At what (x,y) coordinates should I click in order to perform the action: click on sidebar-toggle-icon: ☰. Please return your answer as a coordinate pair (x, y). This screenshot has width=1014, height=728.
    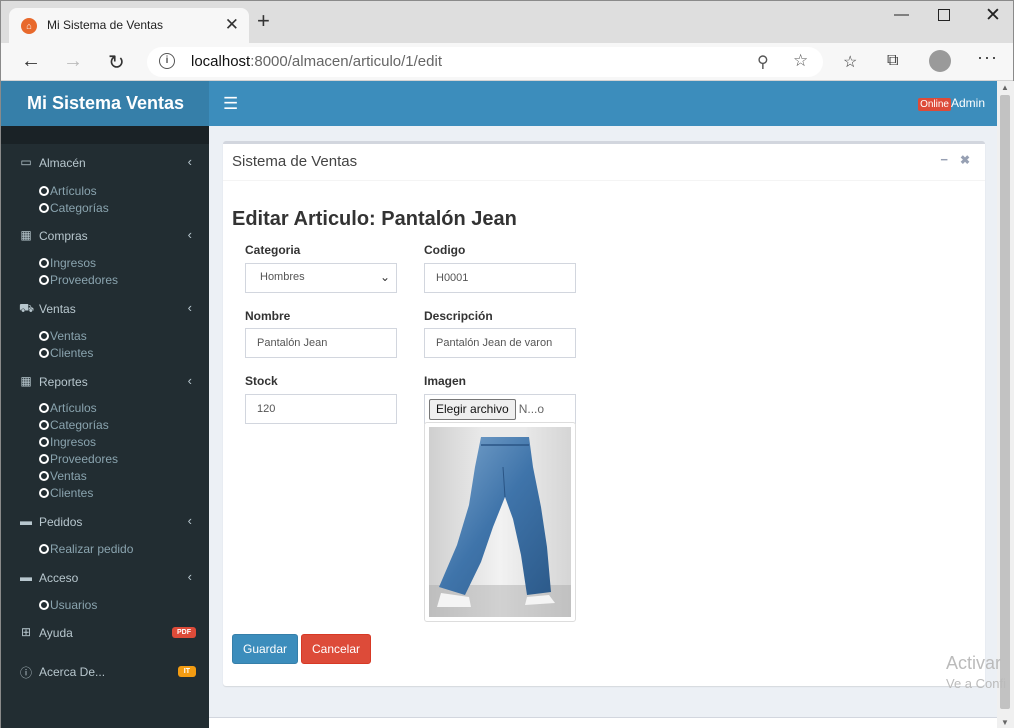
    Looking at the image, I should click on (230, 104).